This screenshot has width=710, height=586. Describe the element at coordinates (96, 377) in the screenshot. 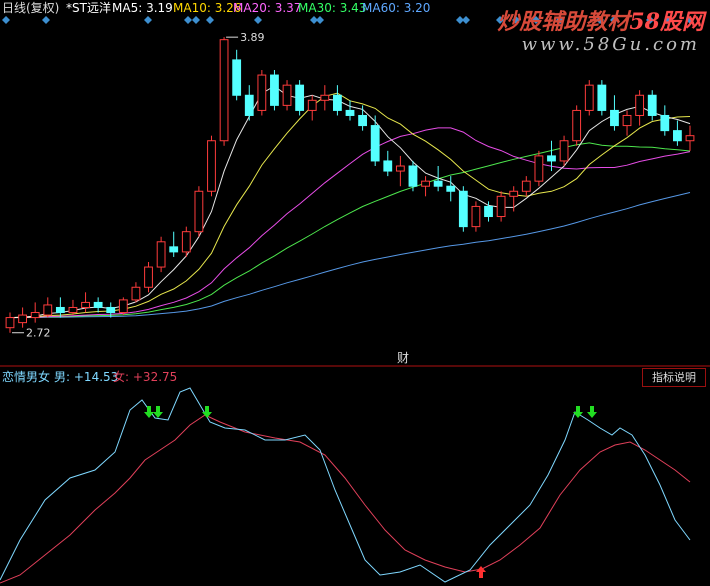

I see `men-value: +14.53` at that location.